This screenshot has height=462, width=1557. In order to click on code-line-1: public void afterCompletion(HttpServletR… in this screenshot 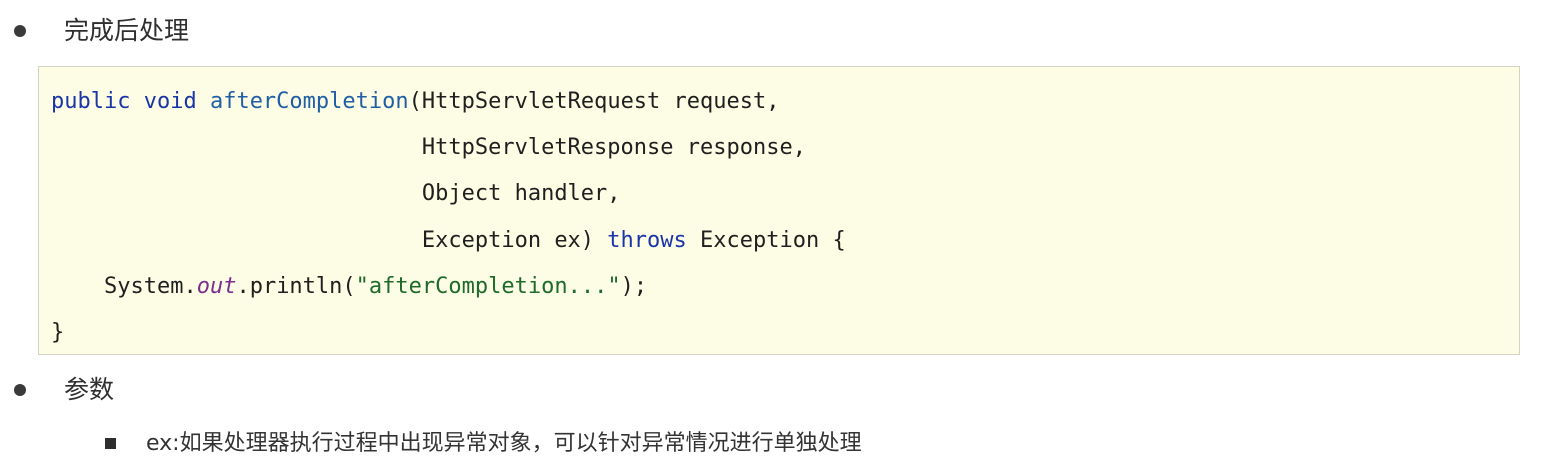, I will do `click(415, 102)`.